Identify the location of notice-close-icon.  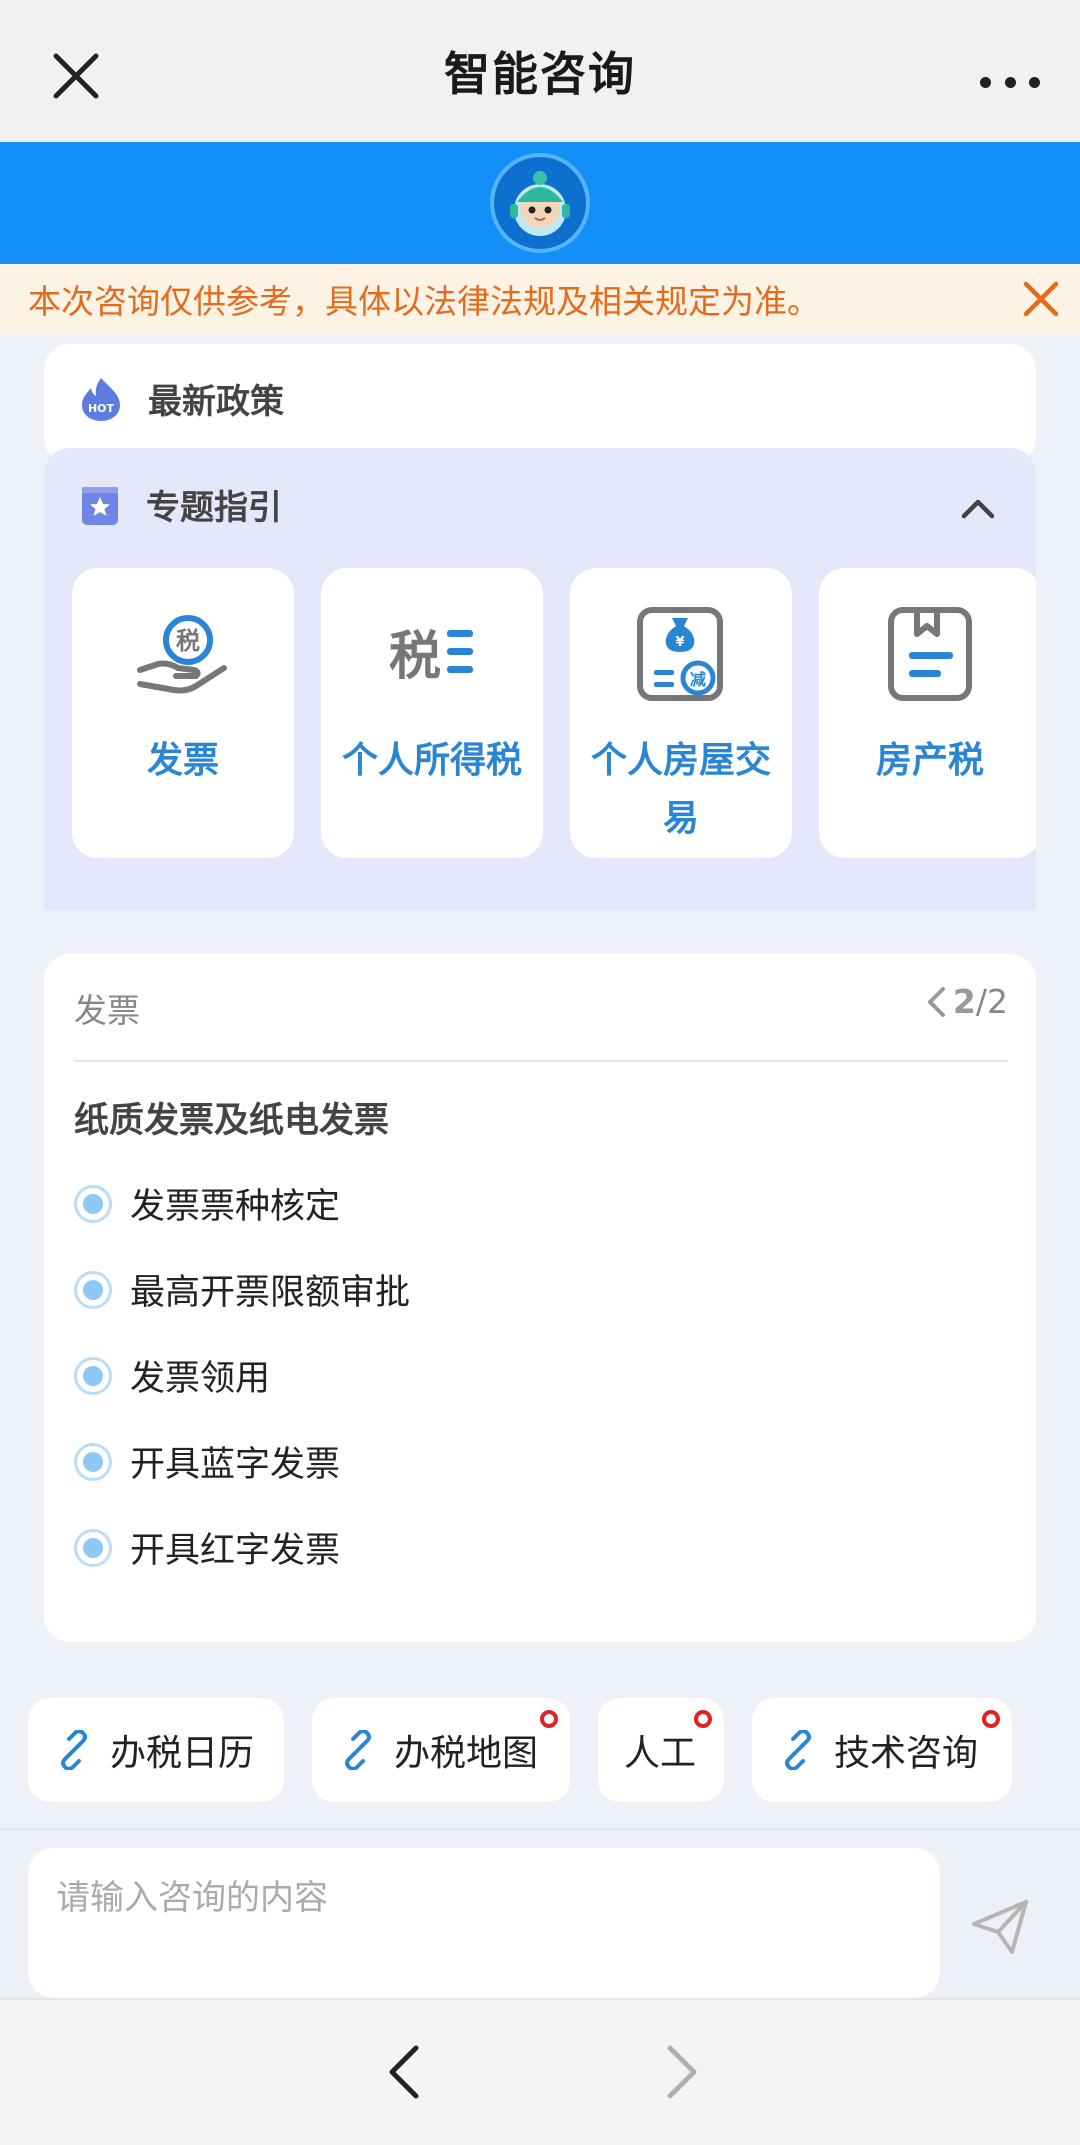
(1041, 299).